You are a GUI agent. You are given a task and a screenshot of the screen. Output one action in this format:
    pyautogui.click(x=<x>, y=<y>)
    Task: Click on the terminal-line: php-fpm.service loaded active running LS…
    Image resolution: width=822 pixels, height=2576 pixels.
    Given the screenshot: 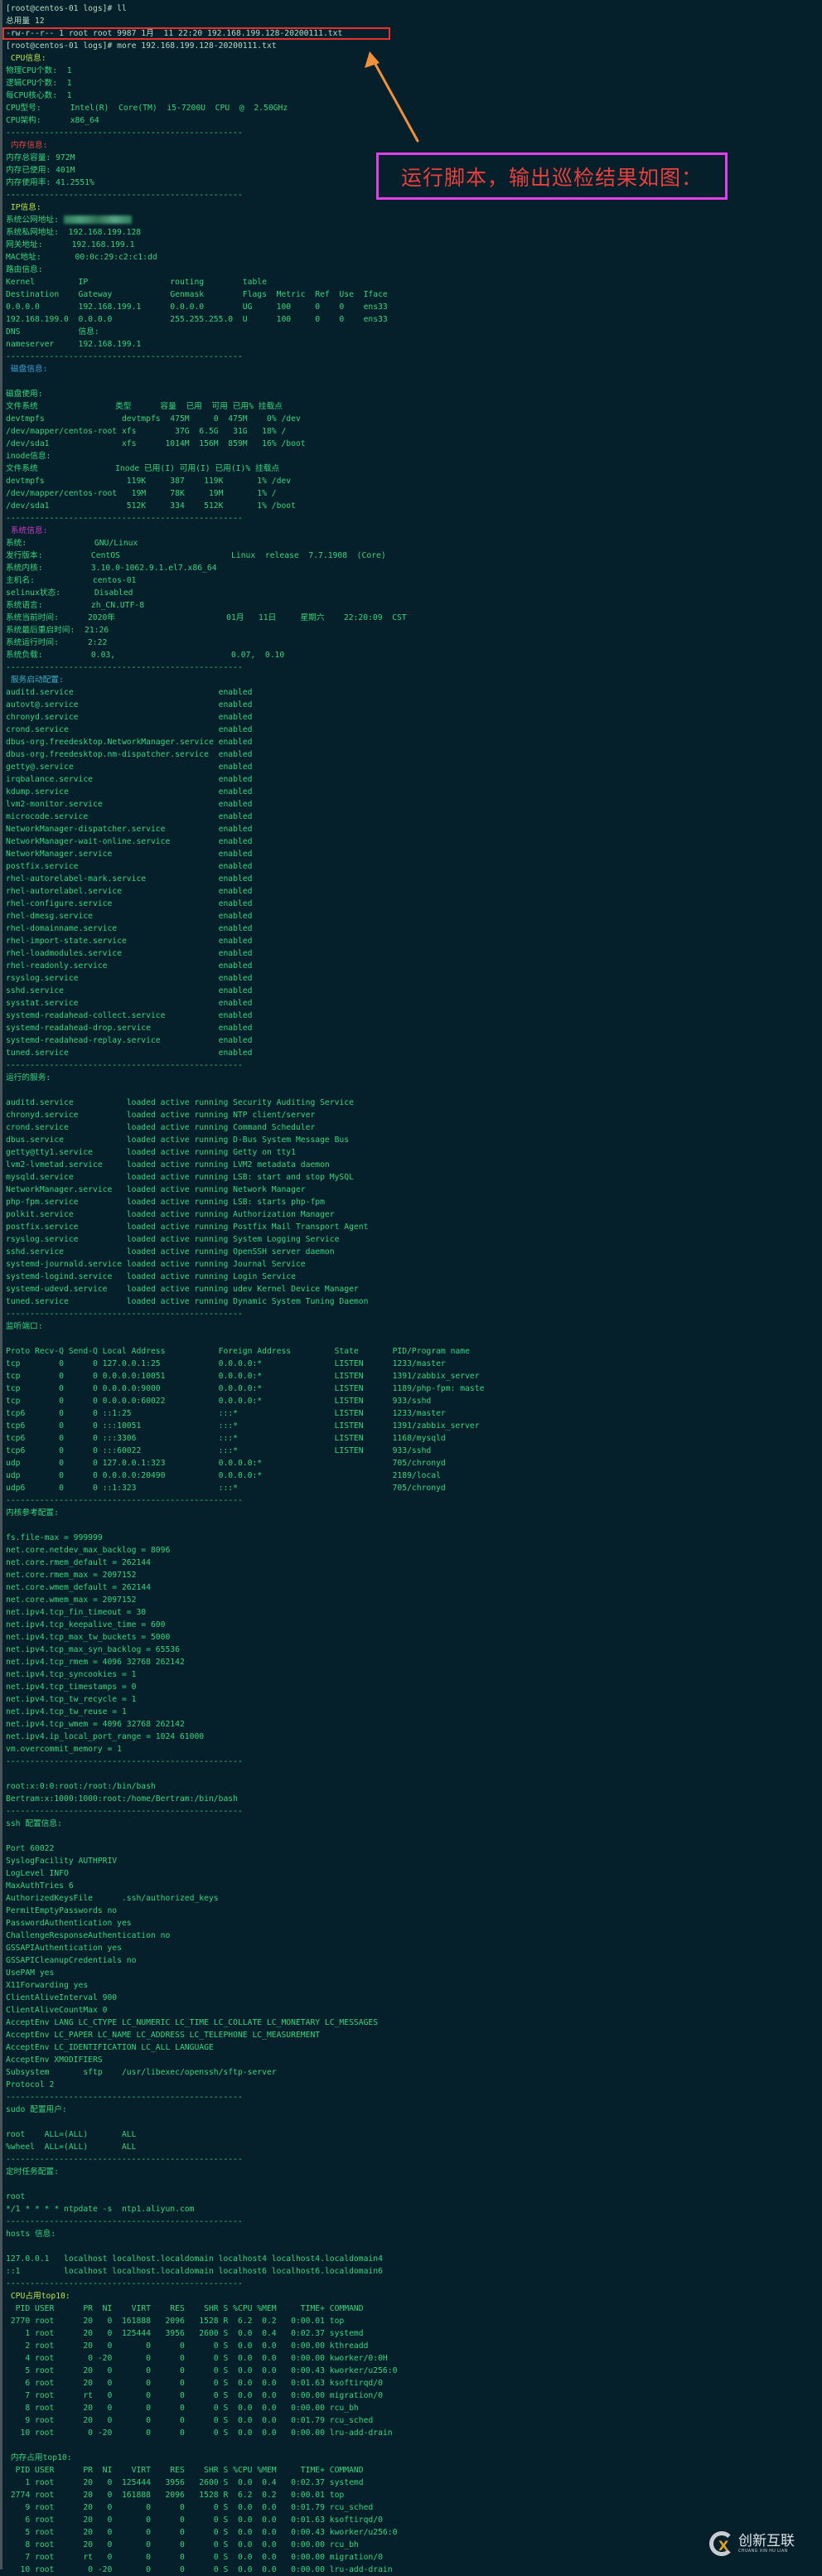 What is the action you would take?
    pyautogui.click(x=412, y=1202)
    